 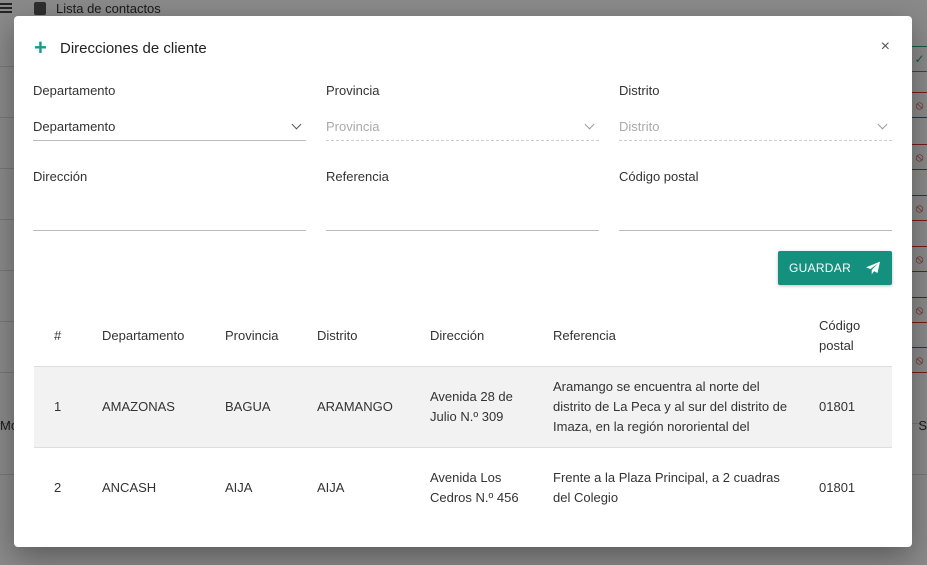 I want to click on column-header: Departamento, so click(x=143, y=335).